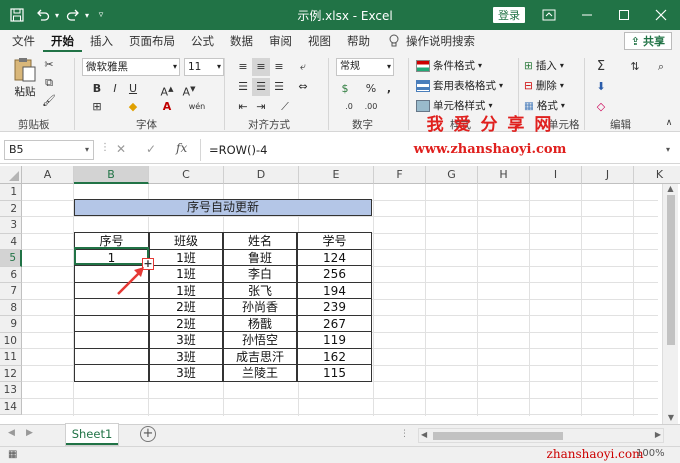 The height and width of the screenshot is (463, 680). I want to click on currency-icon: $, so click(345, 89).